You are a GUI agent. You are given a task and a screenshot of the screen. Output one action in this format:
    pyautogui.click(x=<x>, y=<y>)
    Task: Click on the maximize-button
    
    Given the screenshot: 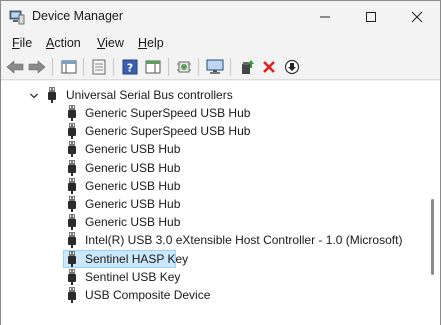 What is the action you would take?
    pyautogui.click(x=371, y=16)
    